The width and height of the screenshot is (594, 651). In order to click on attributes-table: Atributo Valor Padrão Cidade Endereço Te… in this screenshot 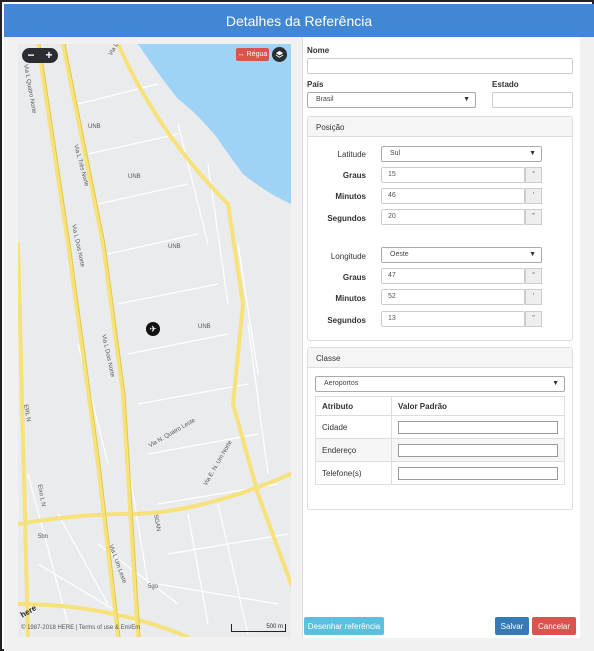, I will do `click(440, 440)`.